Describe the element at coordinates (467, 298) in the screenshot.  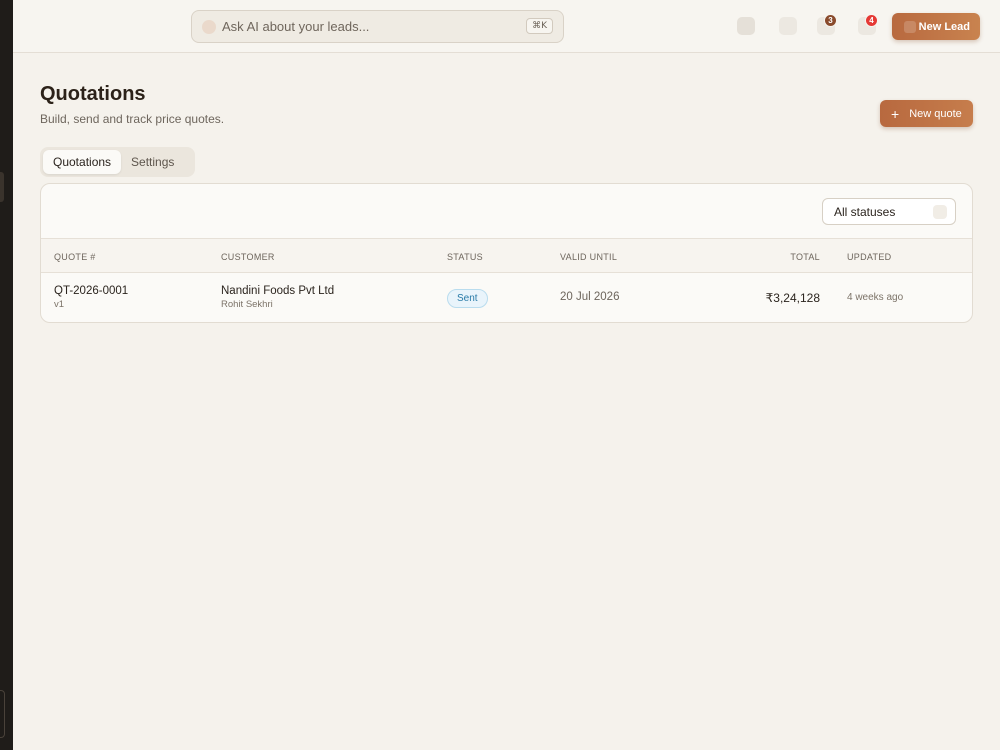
I see `status-badge: Sent` at that location.